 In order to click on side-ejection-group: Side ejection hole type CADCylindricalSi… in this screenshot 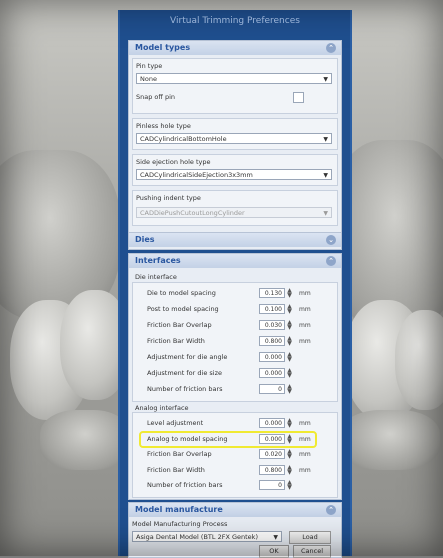, I will do `click(235, 170)`.